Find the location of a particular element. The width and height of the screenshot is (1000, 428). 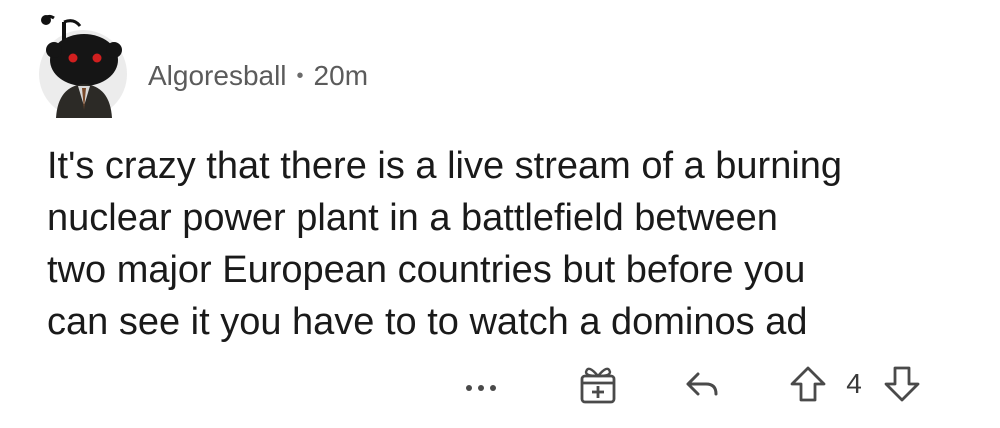

downvote-icon is located at coordinates (902, 384).